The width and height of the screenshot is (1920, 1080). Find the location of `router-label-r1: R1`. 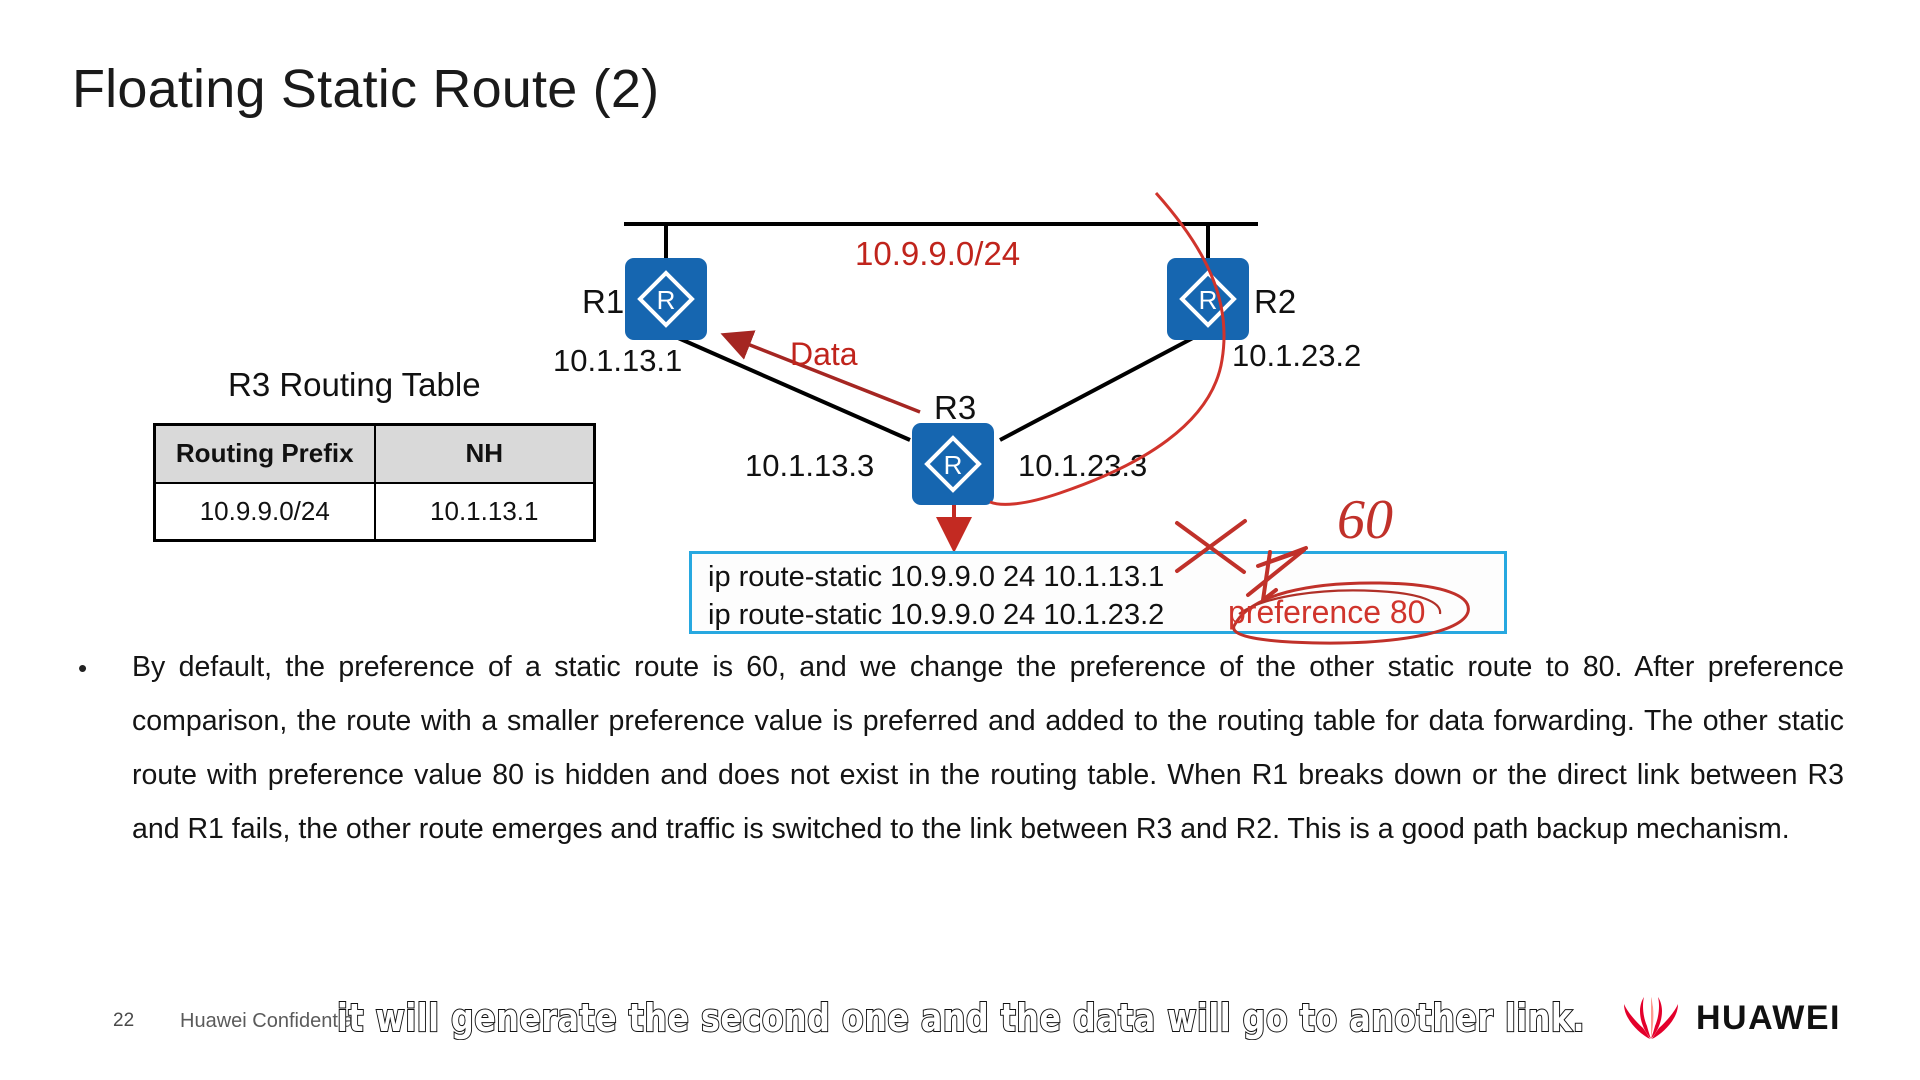

router-label-r1: R1 is located at coordinates (603, 301).